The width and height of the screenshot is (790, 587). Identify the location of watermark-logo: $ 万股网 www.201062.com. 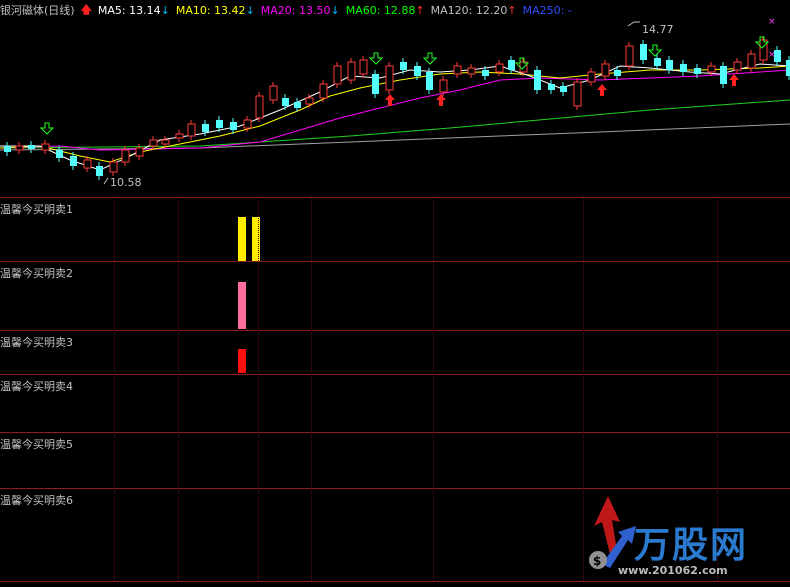
(682, 536).